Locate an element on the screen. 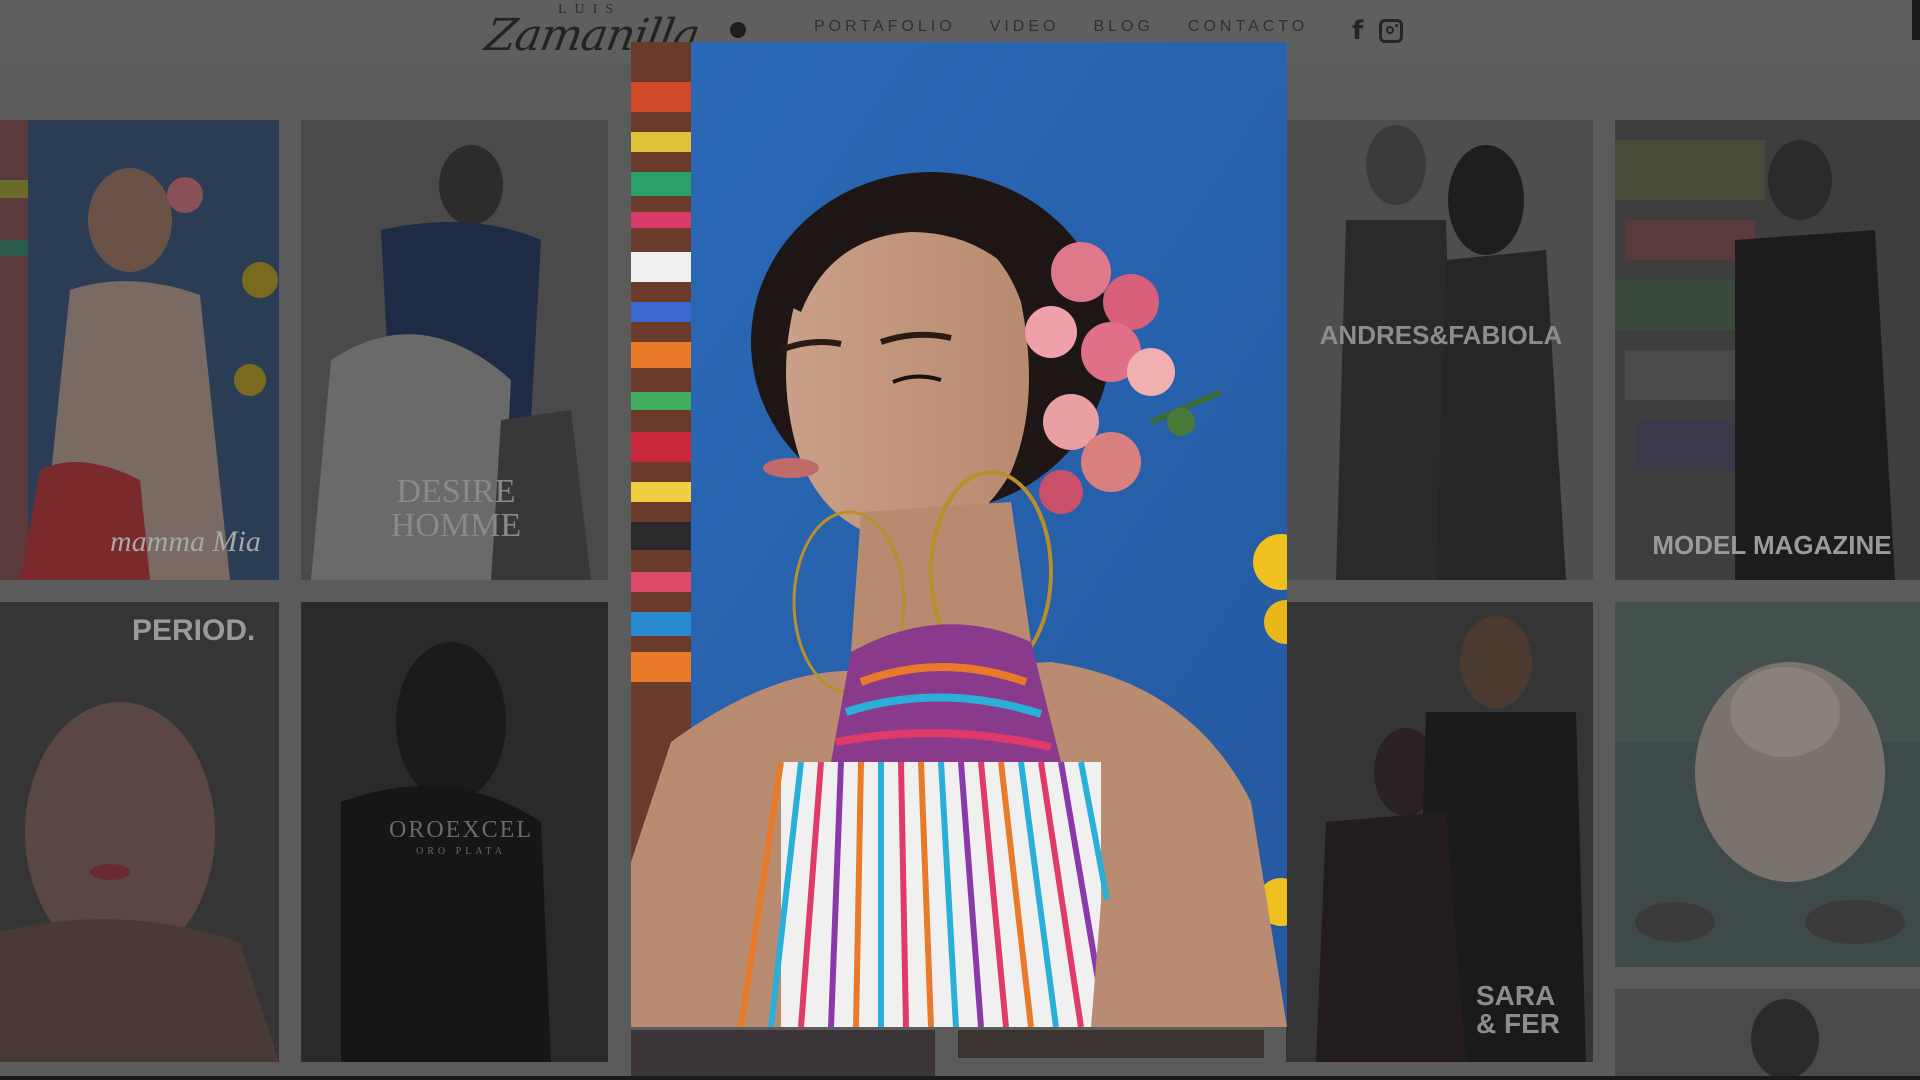 This screenshot has width=1920, height=1080. tile-title: PERIOD. is located at coordinates (194, 630).